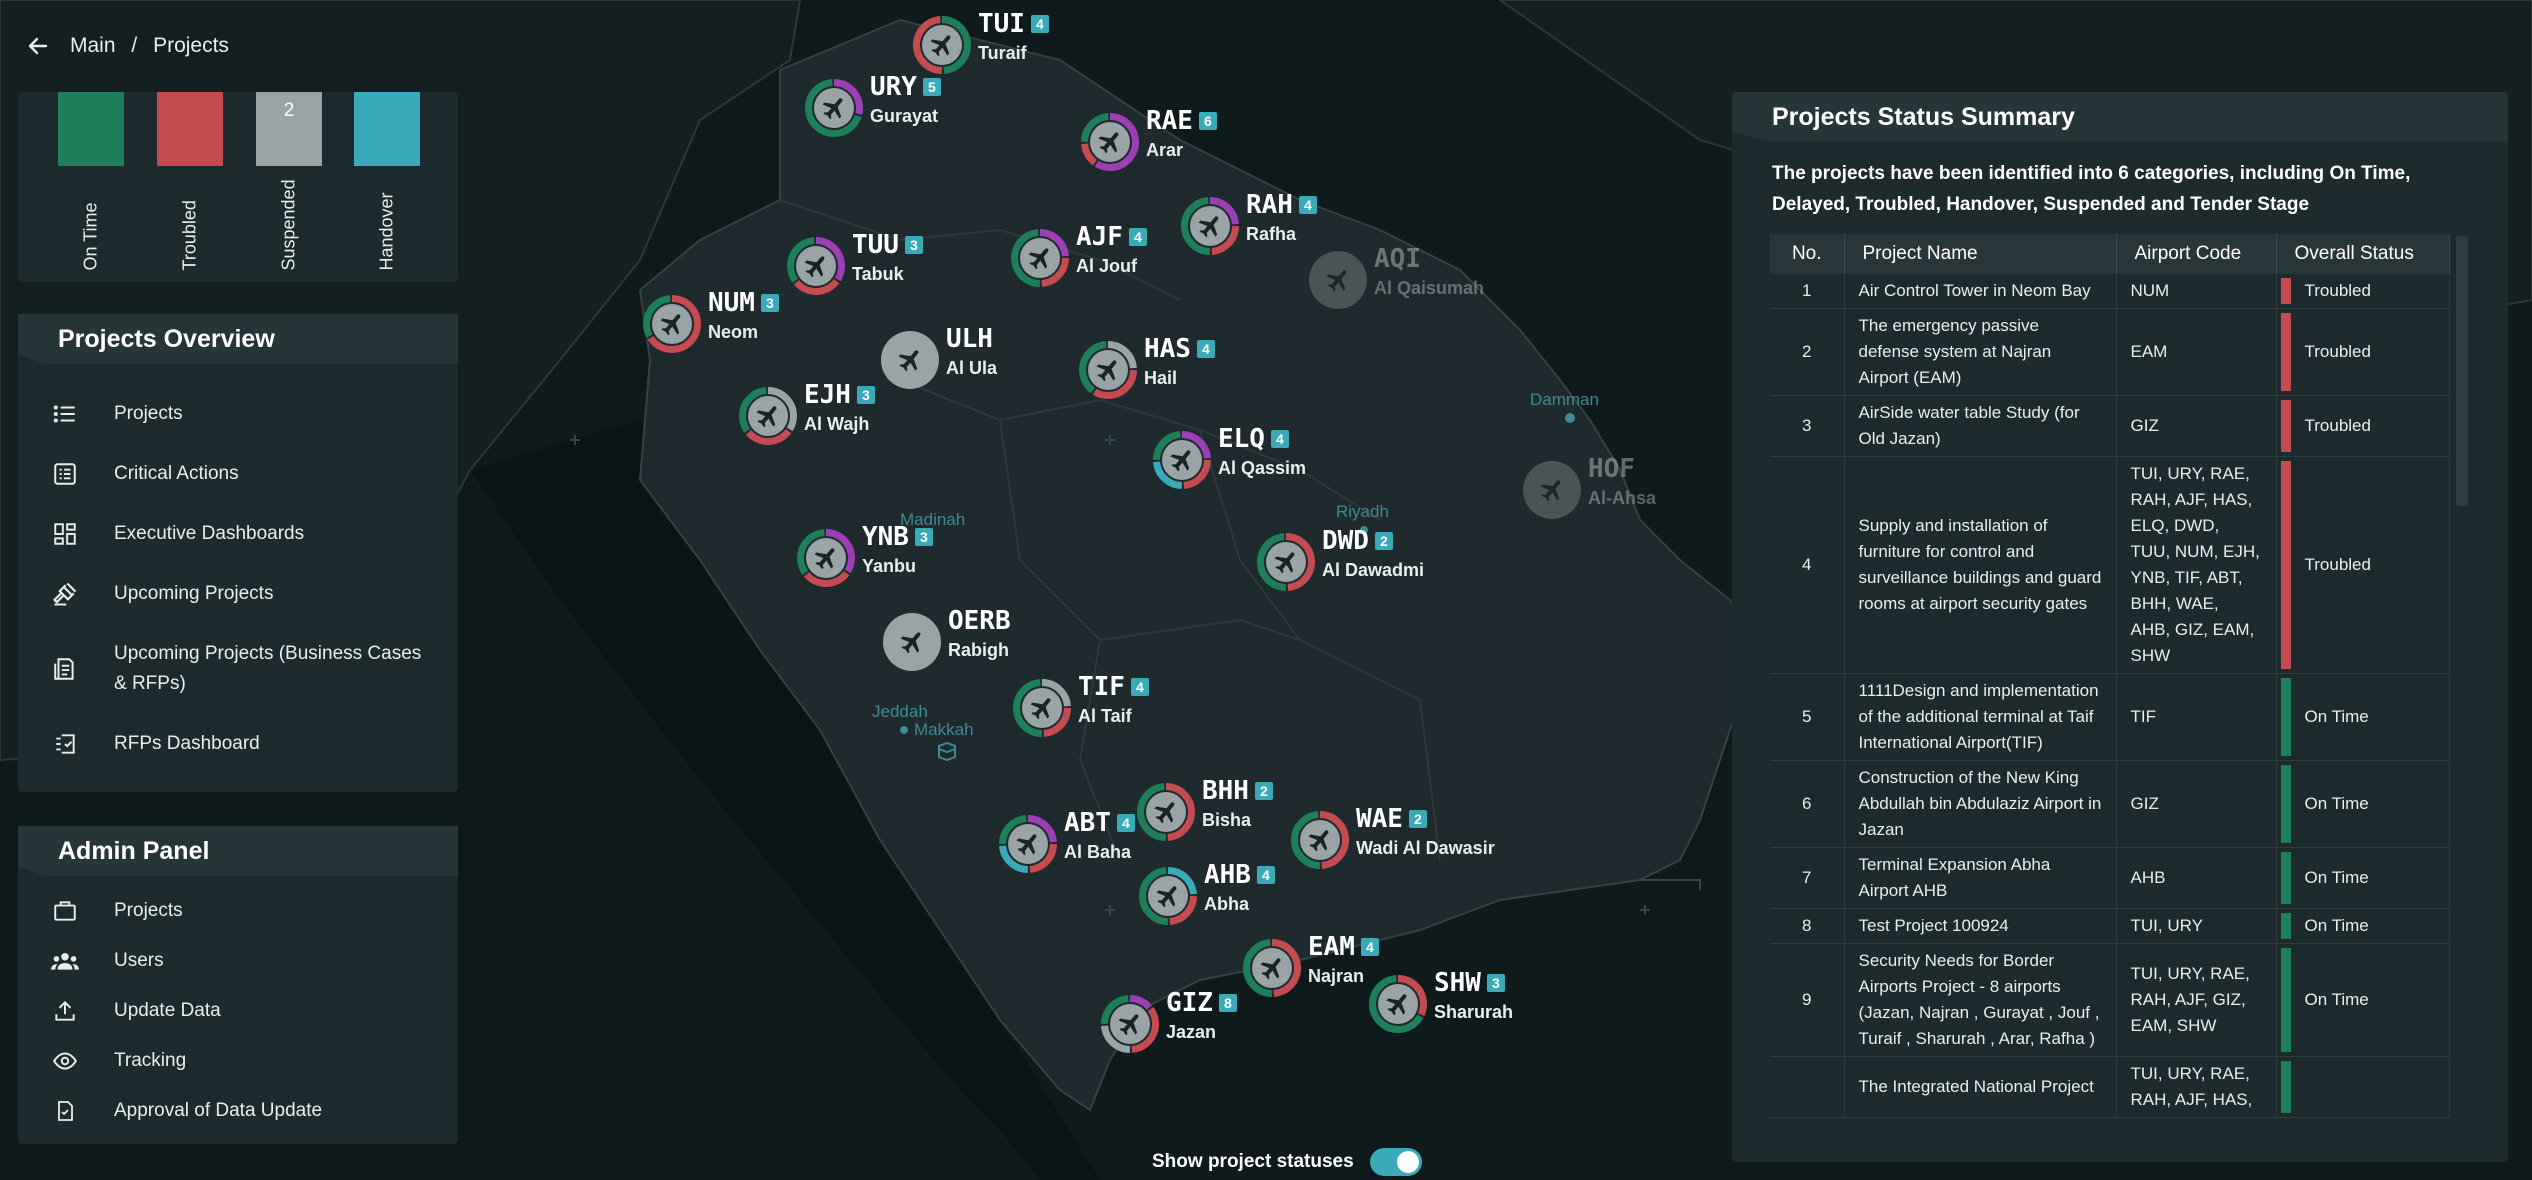 The width and height of the screenshot is (2532, 1180). What do you see at coordinates (1807, 804) in the screenshot?
I see `cell-no: 6` at bounding box center [1807, 804].